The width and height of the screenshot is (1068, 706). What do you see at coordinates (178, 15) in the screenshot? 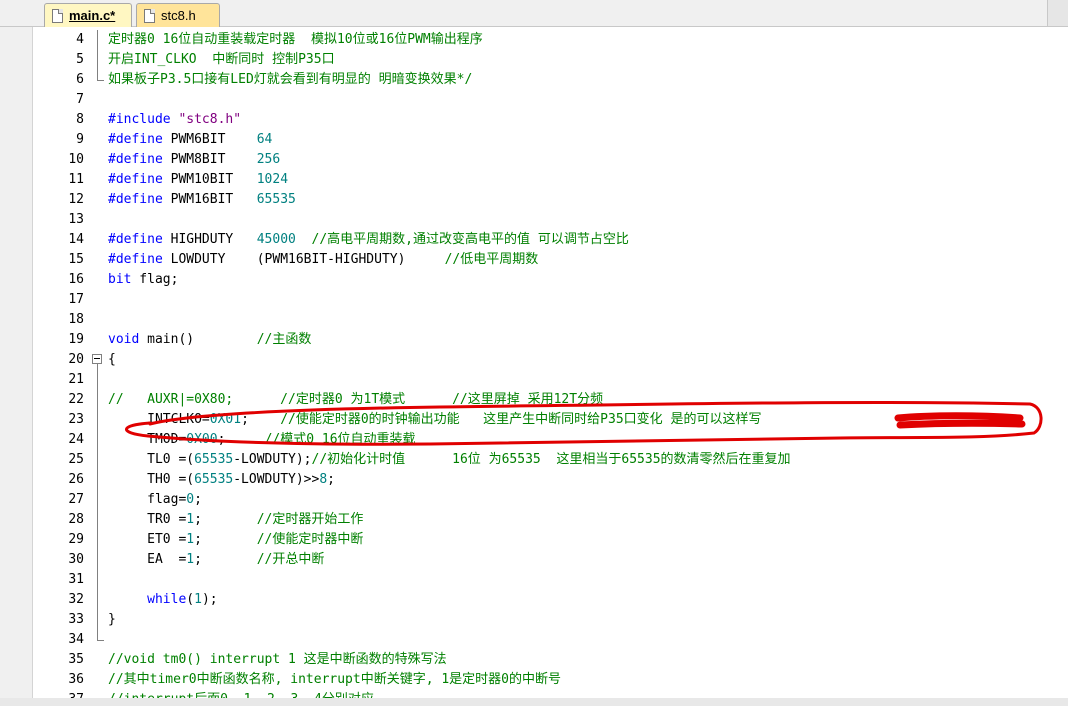
I see `tab-stc8-h: stc8.h` at bounding box center [178, 15].